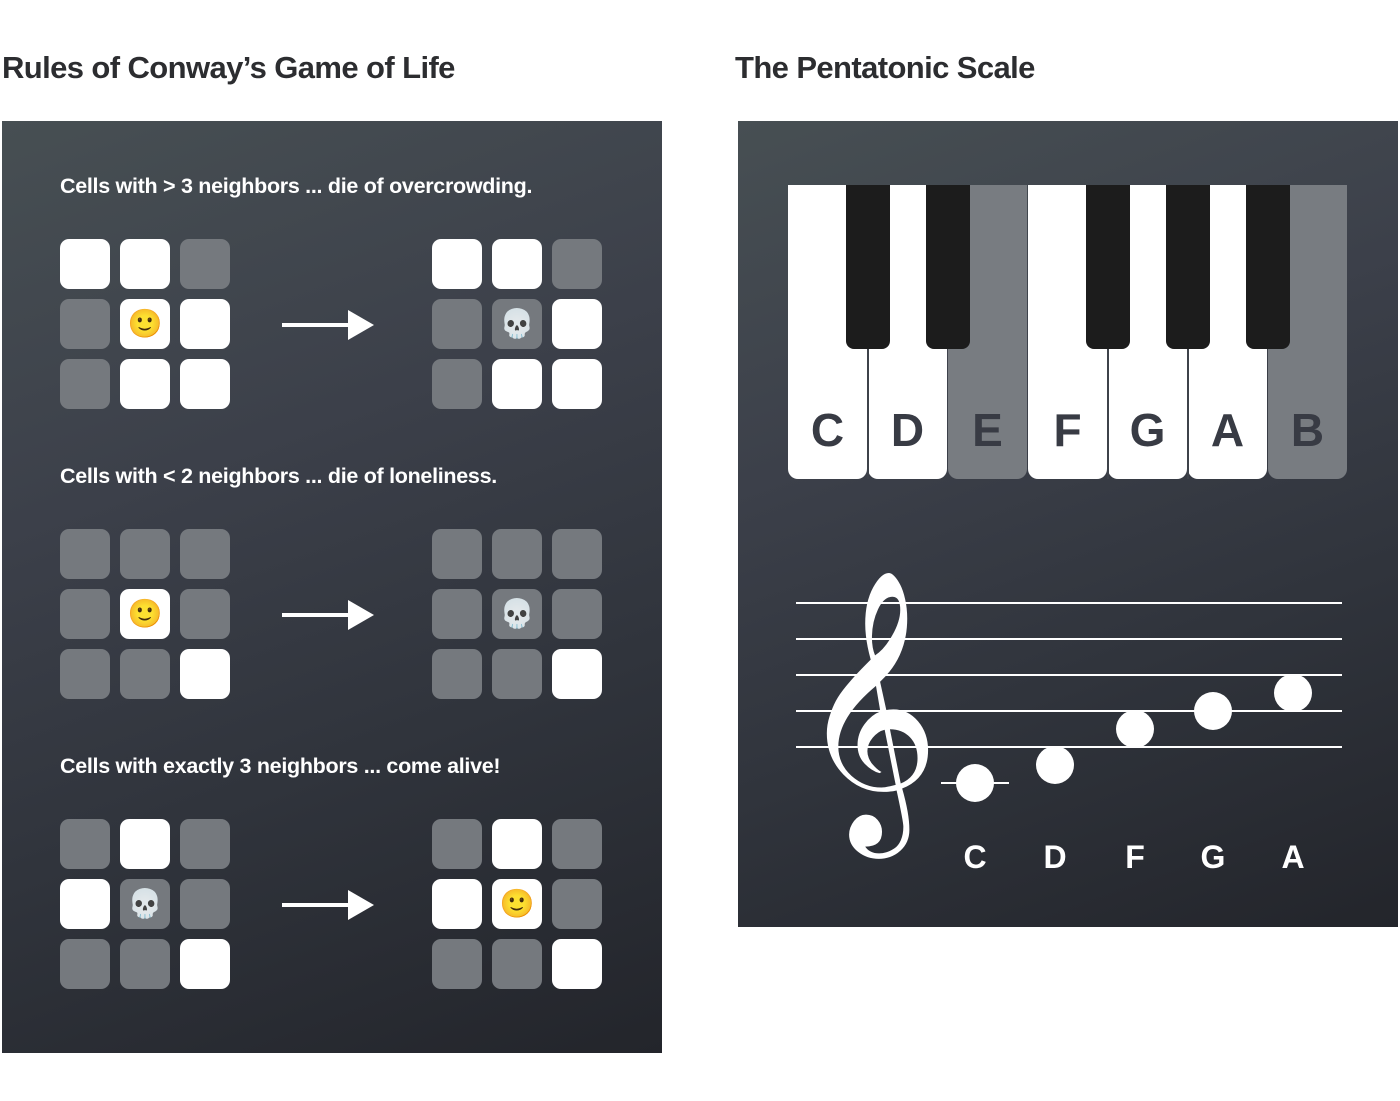  I want to click on note-head-c, so click(975, 783).